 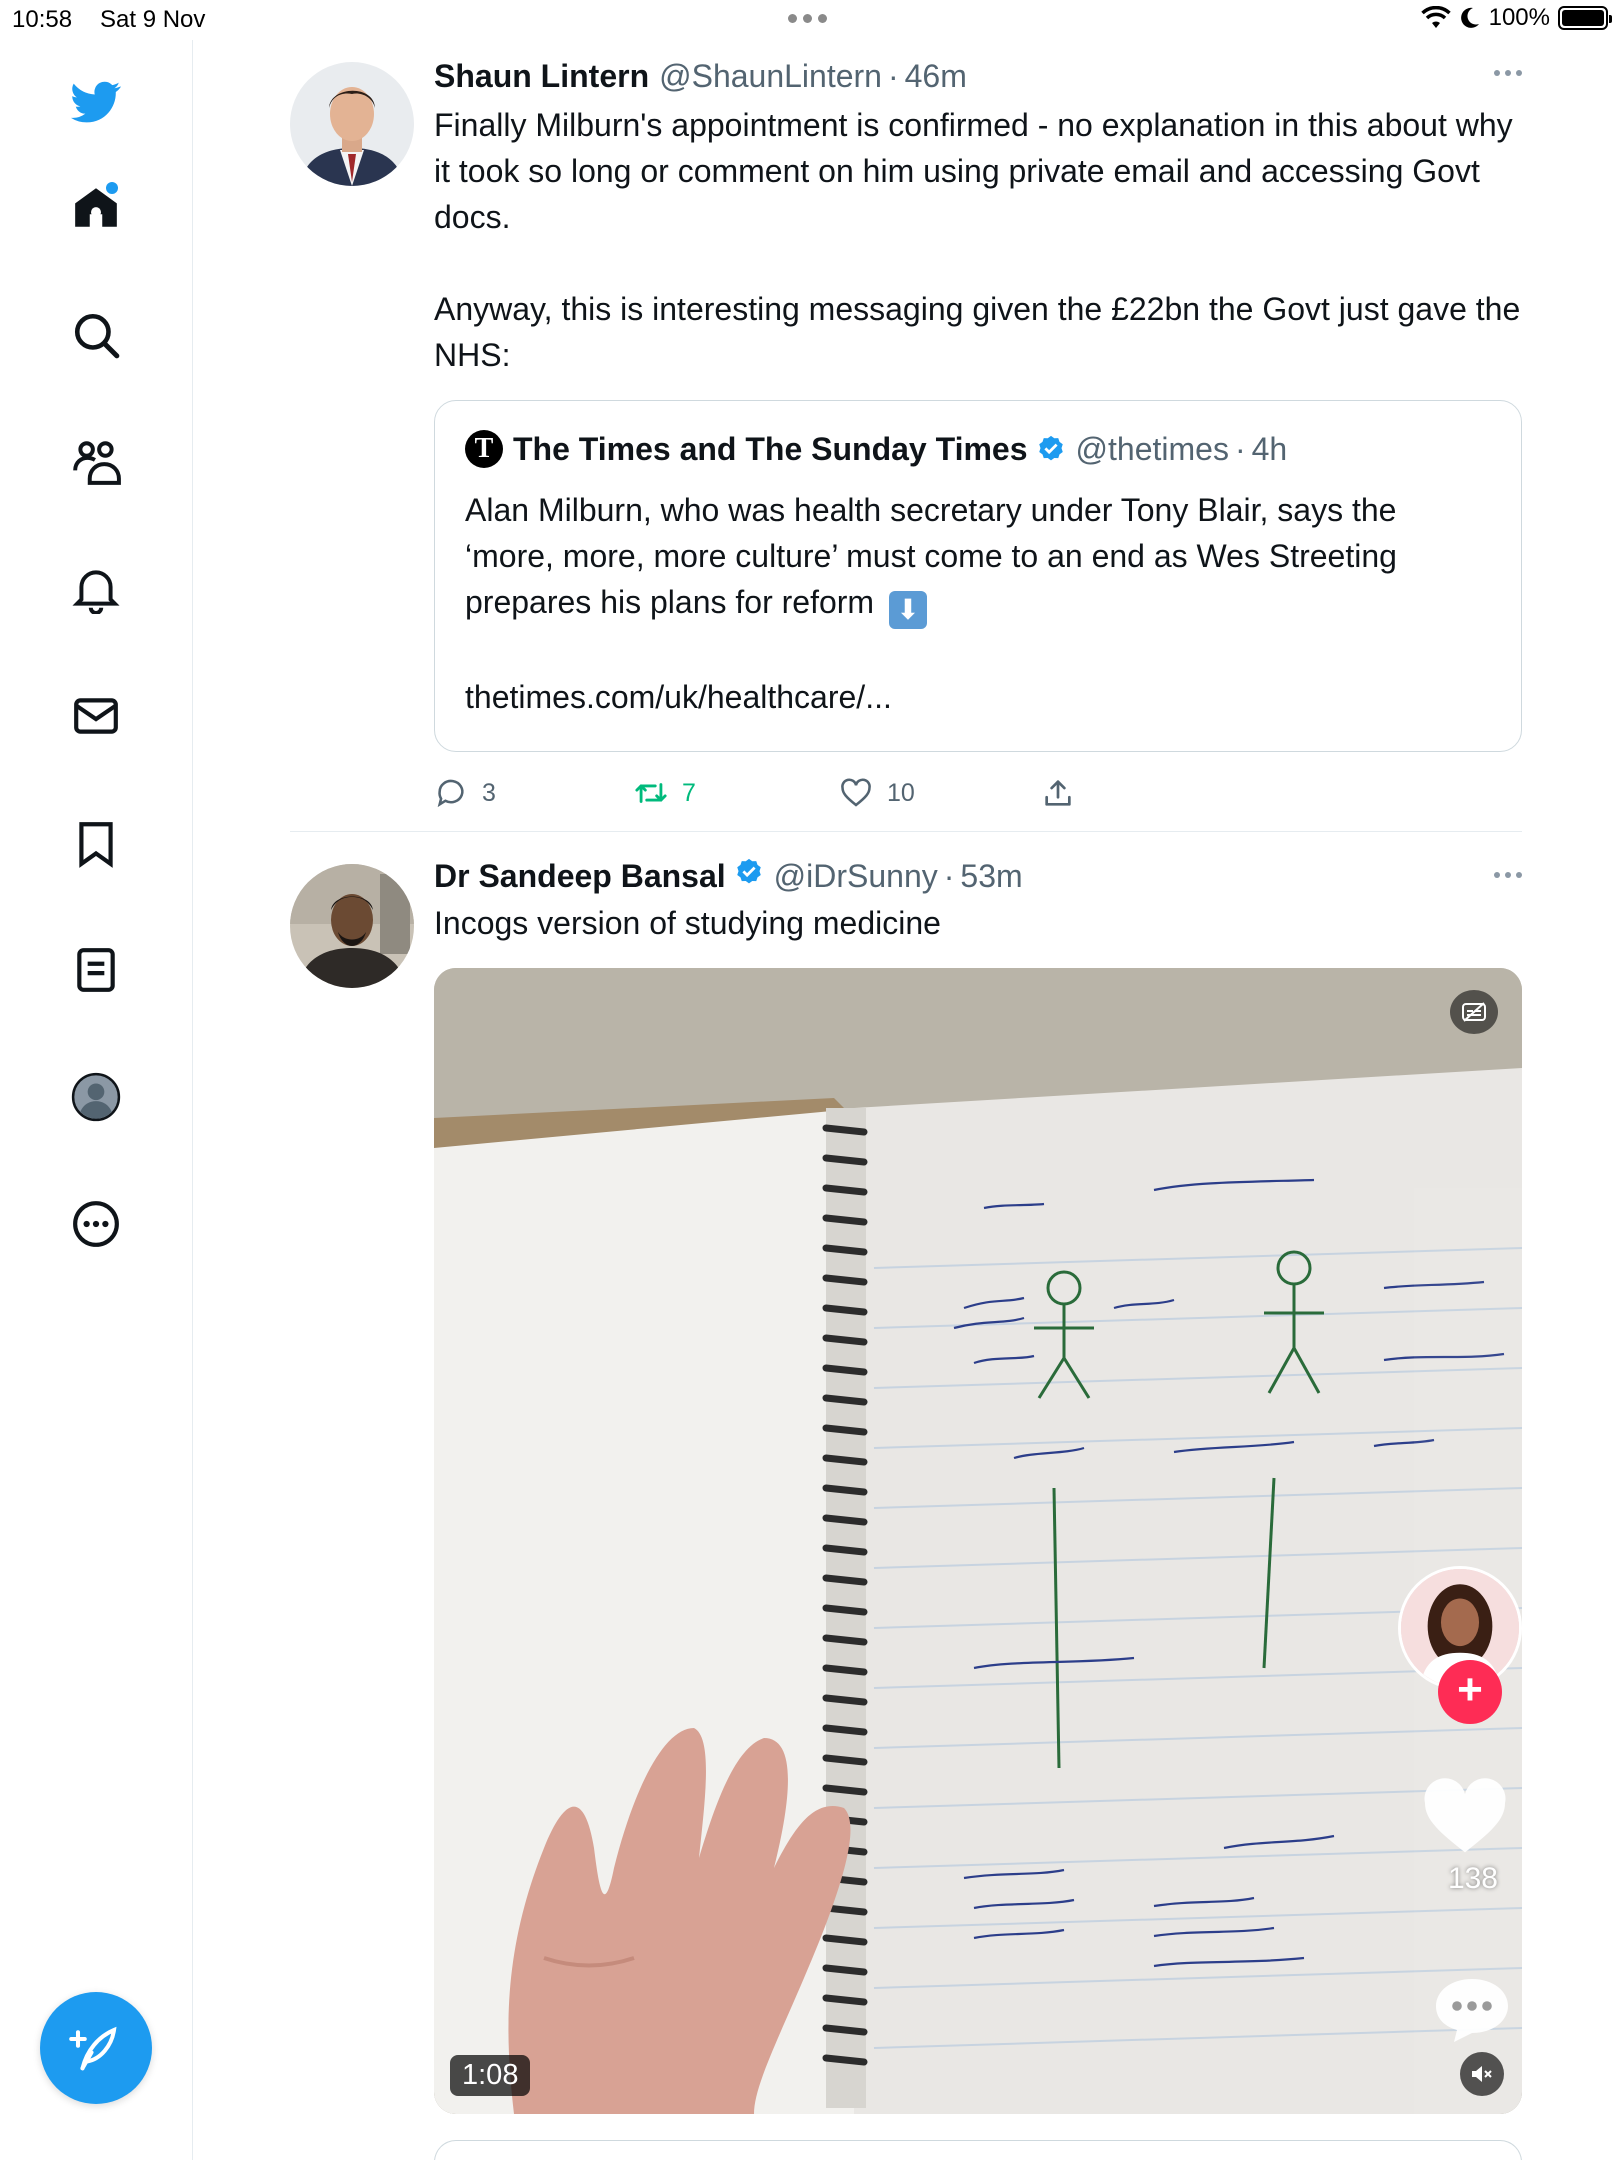 I want to click on captions-icon, so click(x=1474, y=1012).